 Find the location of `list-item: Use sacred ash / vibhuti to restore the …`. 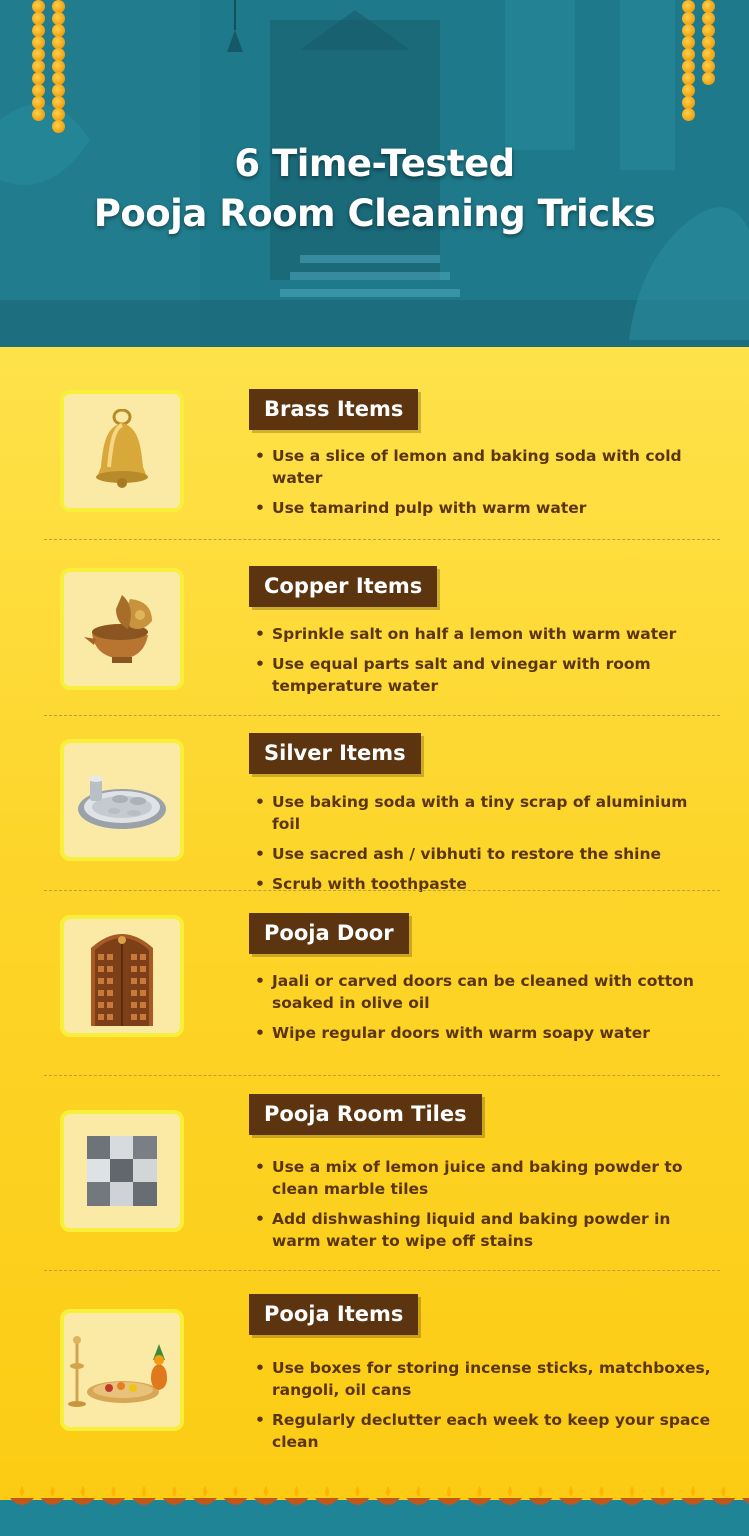

list-item: Use sacred ash / vibhuti to restore the … is located at coordinates (485, 854).